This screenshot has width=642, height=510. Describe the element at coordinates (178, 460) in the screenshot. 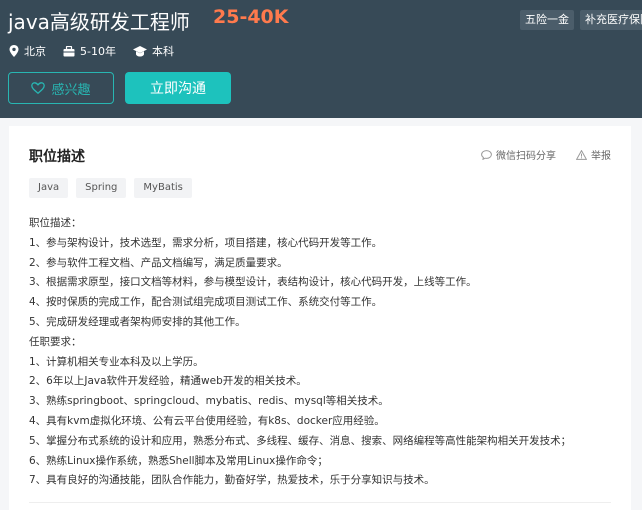

I see `description-line: 6、熟练Linux操作系统，熟悉Shell脚本及常用Linux操作命令；` at that location.